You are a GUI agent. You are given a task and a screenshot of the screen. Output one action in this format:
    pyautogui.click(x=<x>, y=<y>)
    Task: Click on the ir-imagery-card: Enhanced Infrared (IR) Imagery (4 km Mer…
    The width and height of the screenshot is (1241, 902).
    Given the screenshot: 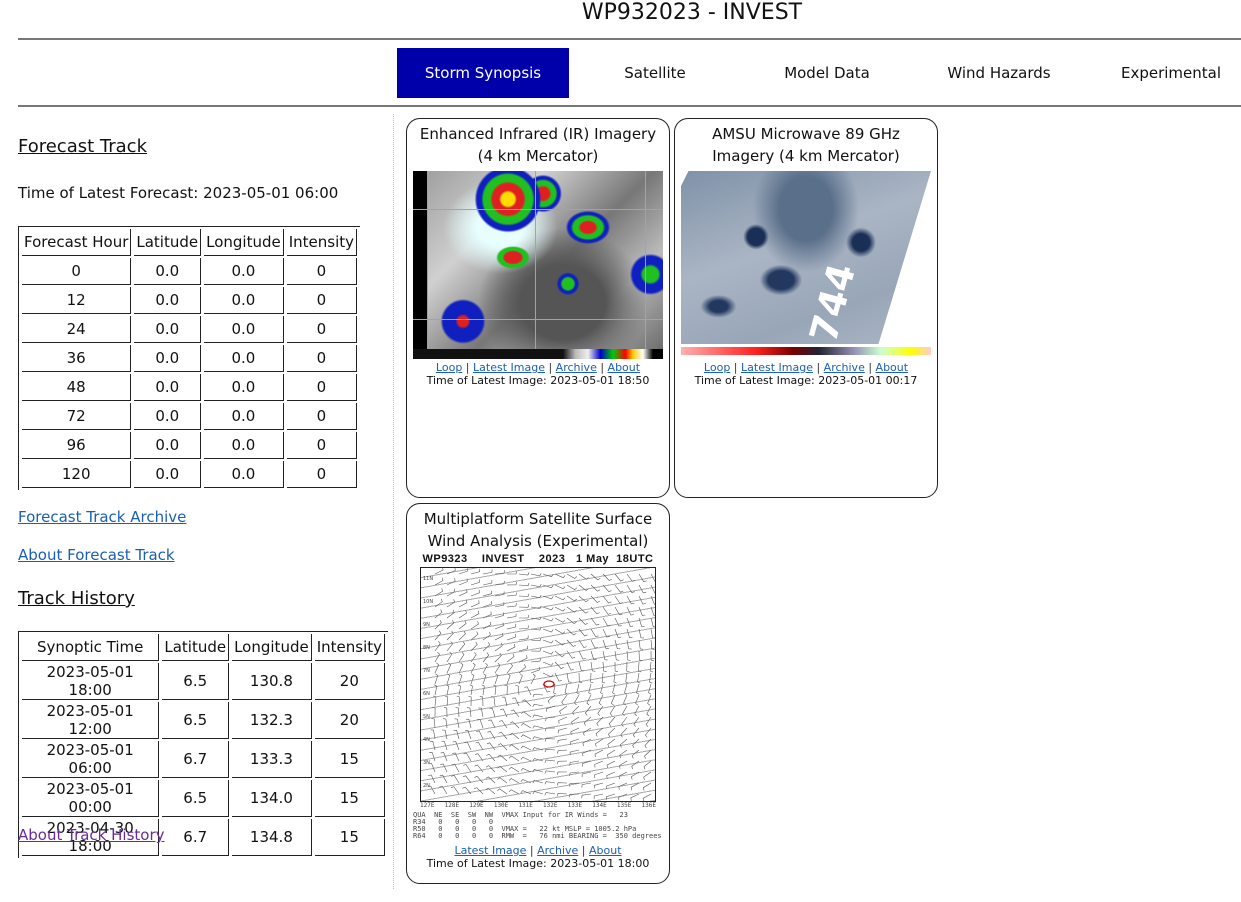 What is the action you would take?
    pyautogui.click(x=538, y=308)
    